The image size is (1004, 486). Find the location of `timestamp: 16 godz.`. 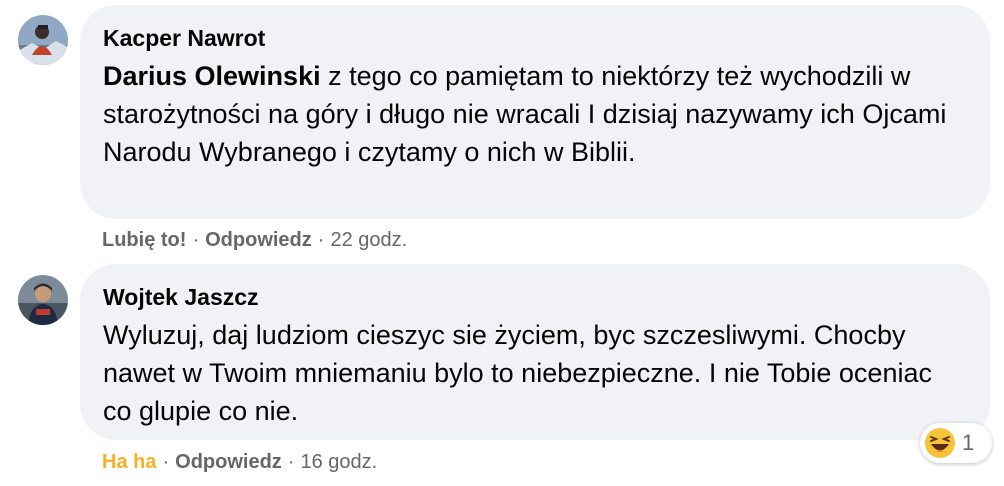

timestamp: 16 godz. is located at coordinates (338, 462).